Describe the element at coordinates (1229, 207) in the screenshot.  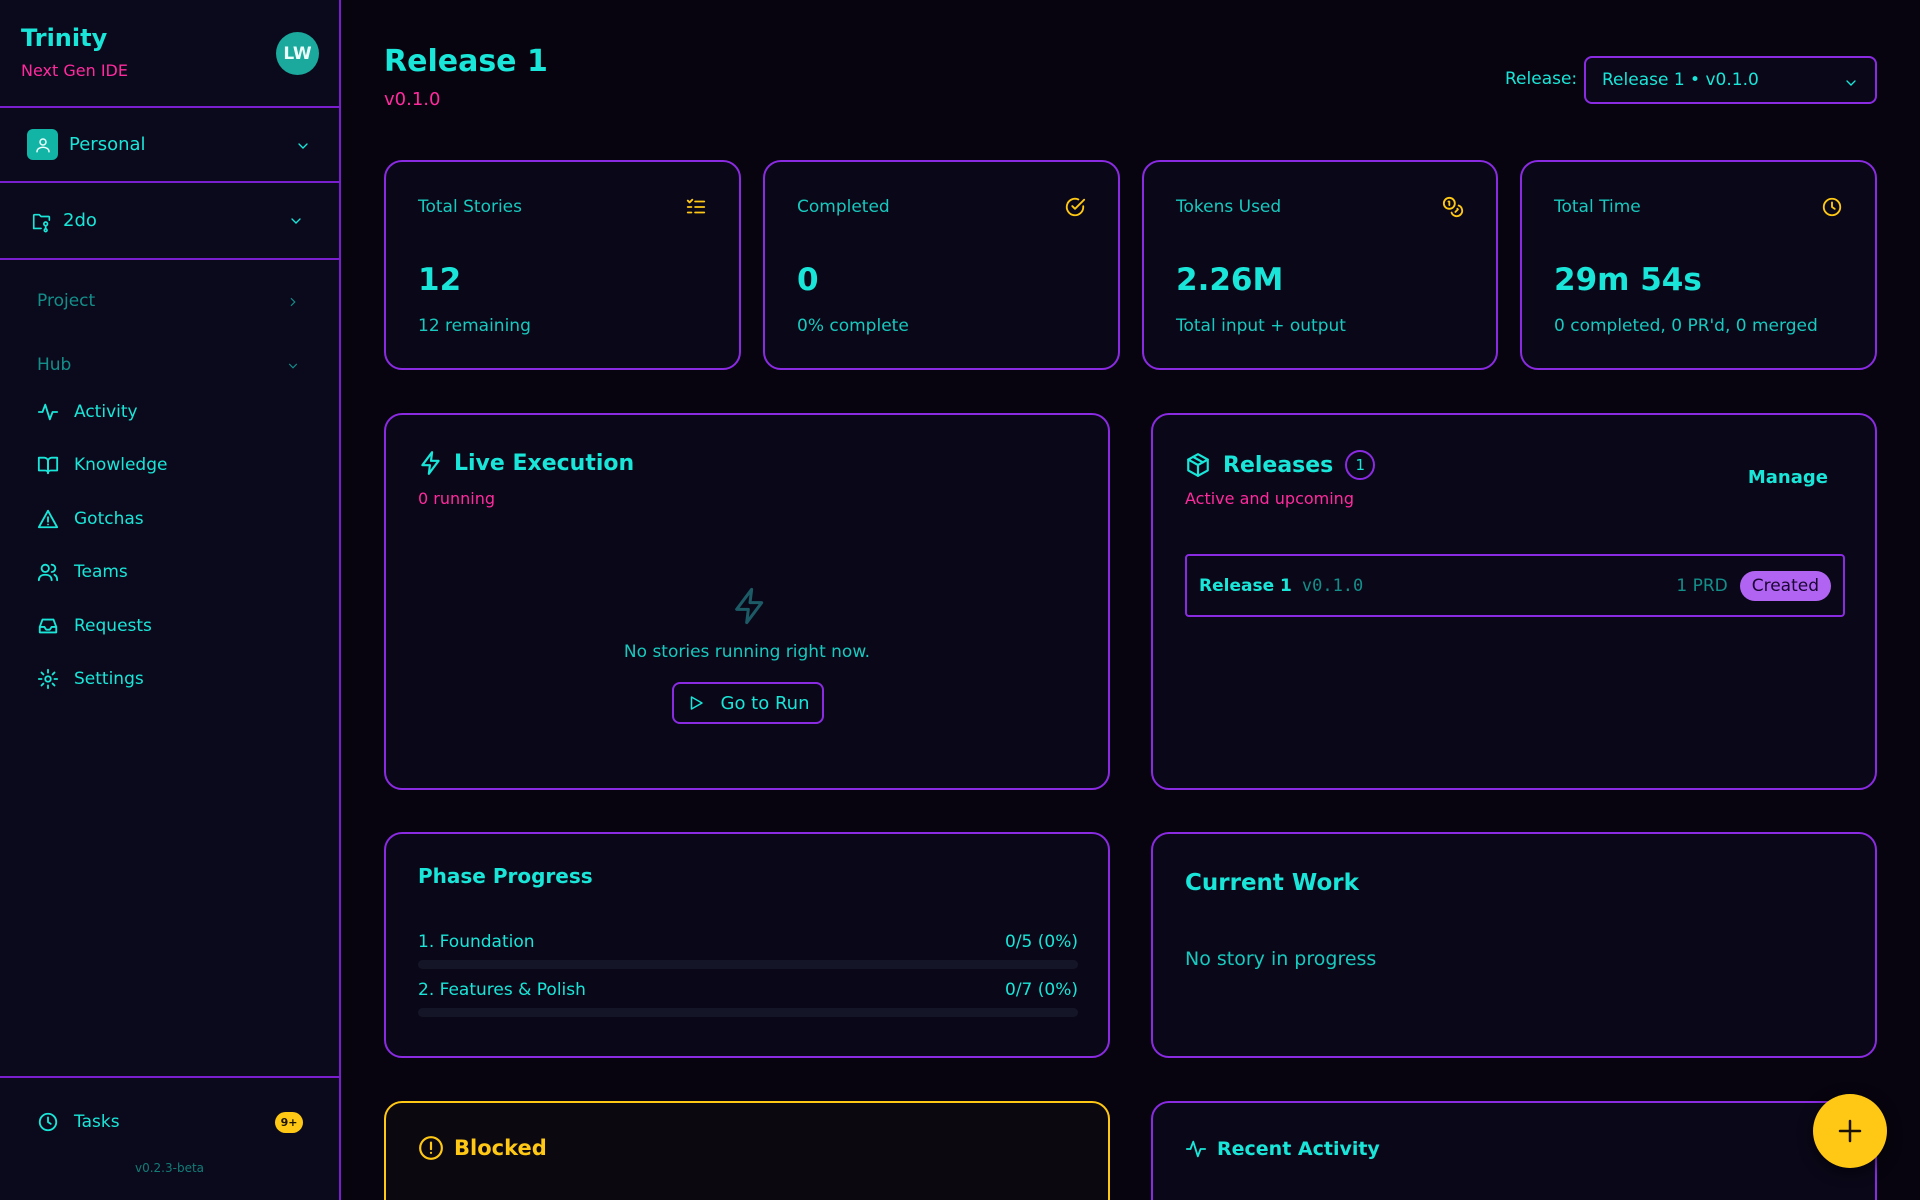
I see `stat-title: Tokens Used` at that location.